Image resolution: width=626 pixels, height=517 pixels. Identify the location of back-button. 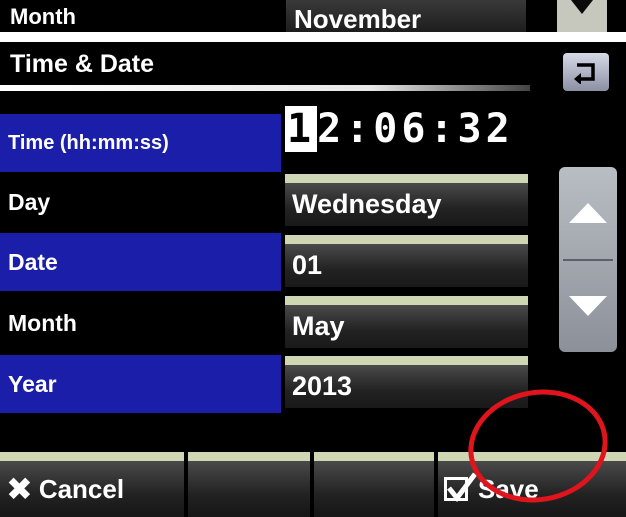
(586, 72).